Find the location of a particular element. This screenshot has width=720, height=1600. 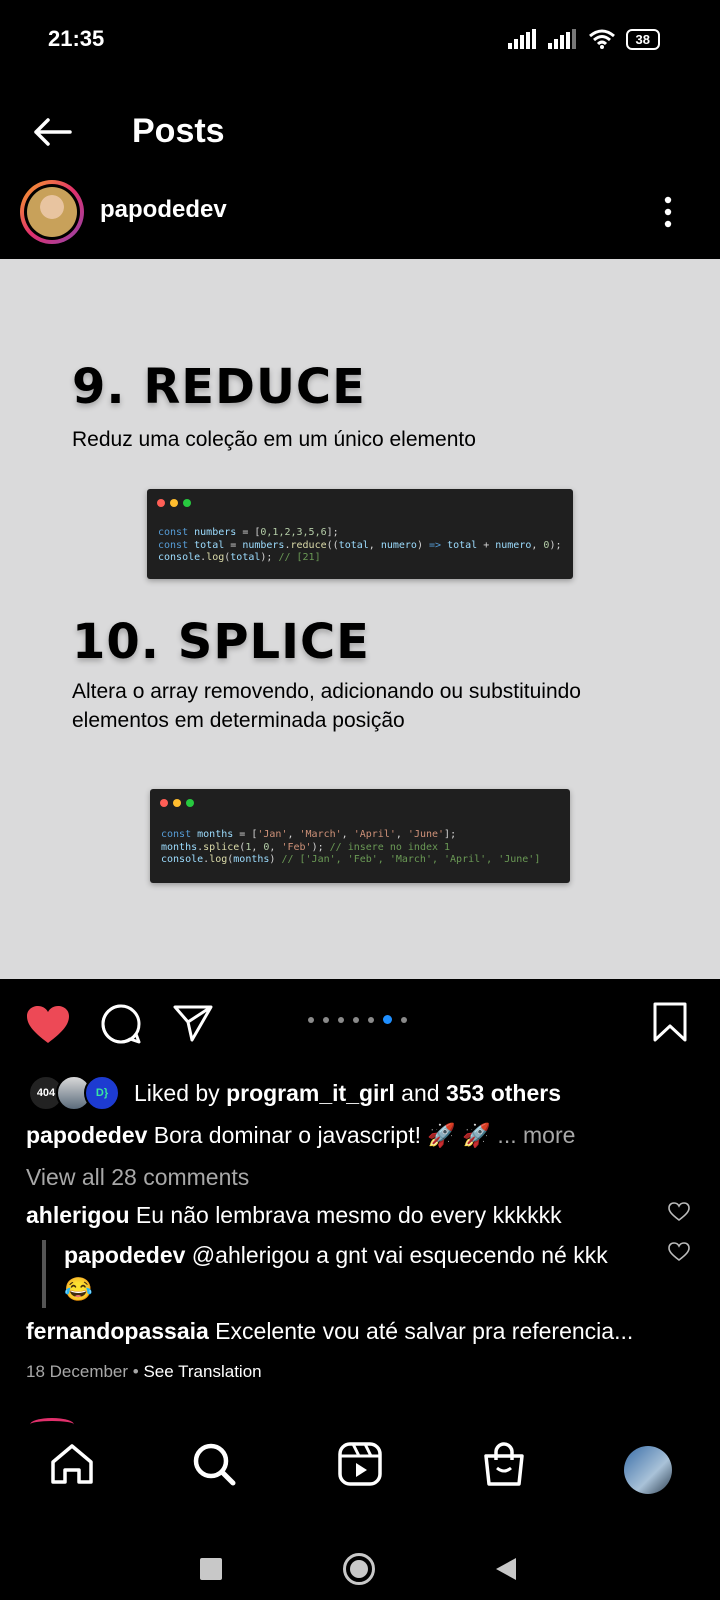

app-header: Posts is located at coordinates (360, 130).